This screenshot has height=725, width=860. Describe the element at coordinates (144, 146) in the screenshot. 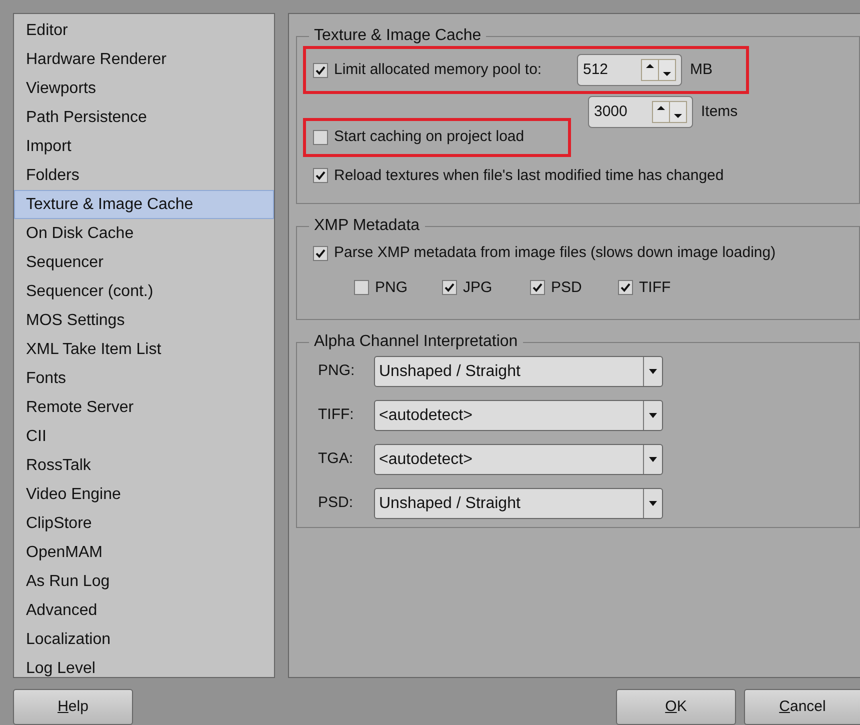

I see `sidebar-item: Import` at that location.